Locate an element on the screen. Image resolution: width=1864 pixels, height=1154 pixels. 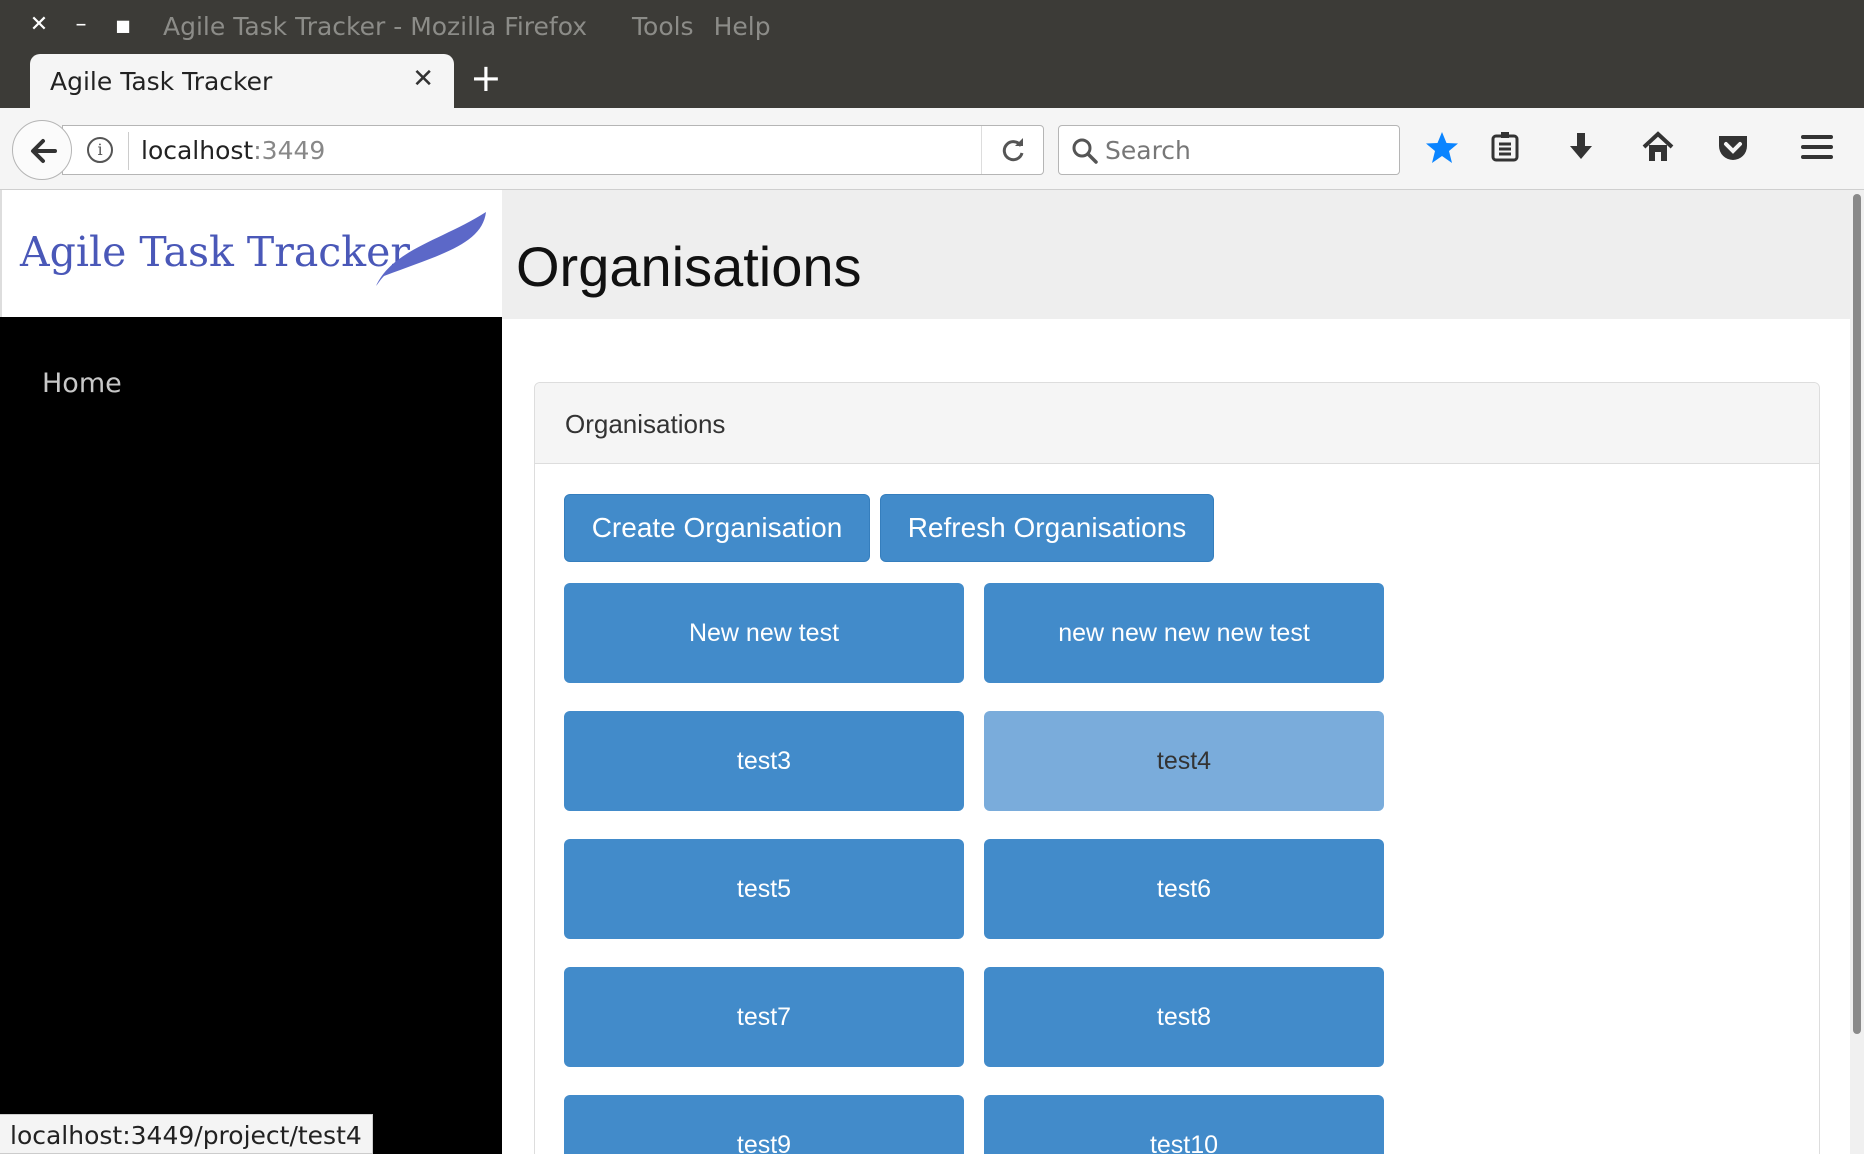
close-window-button: ✕ is located at coordinates (39, 25).